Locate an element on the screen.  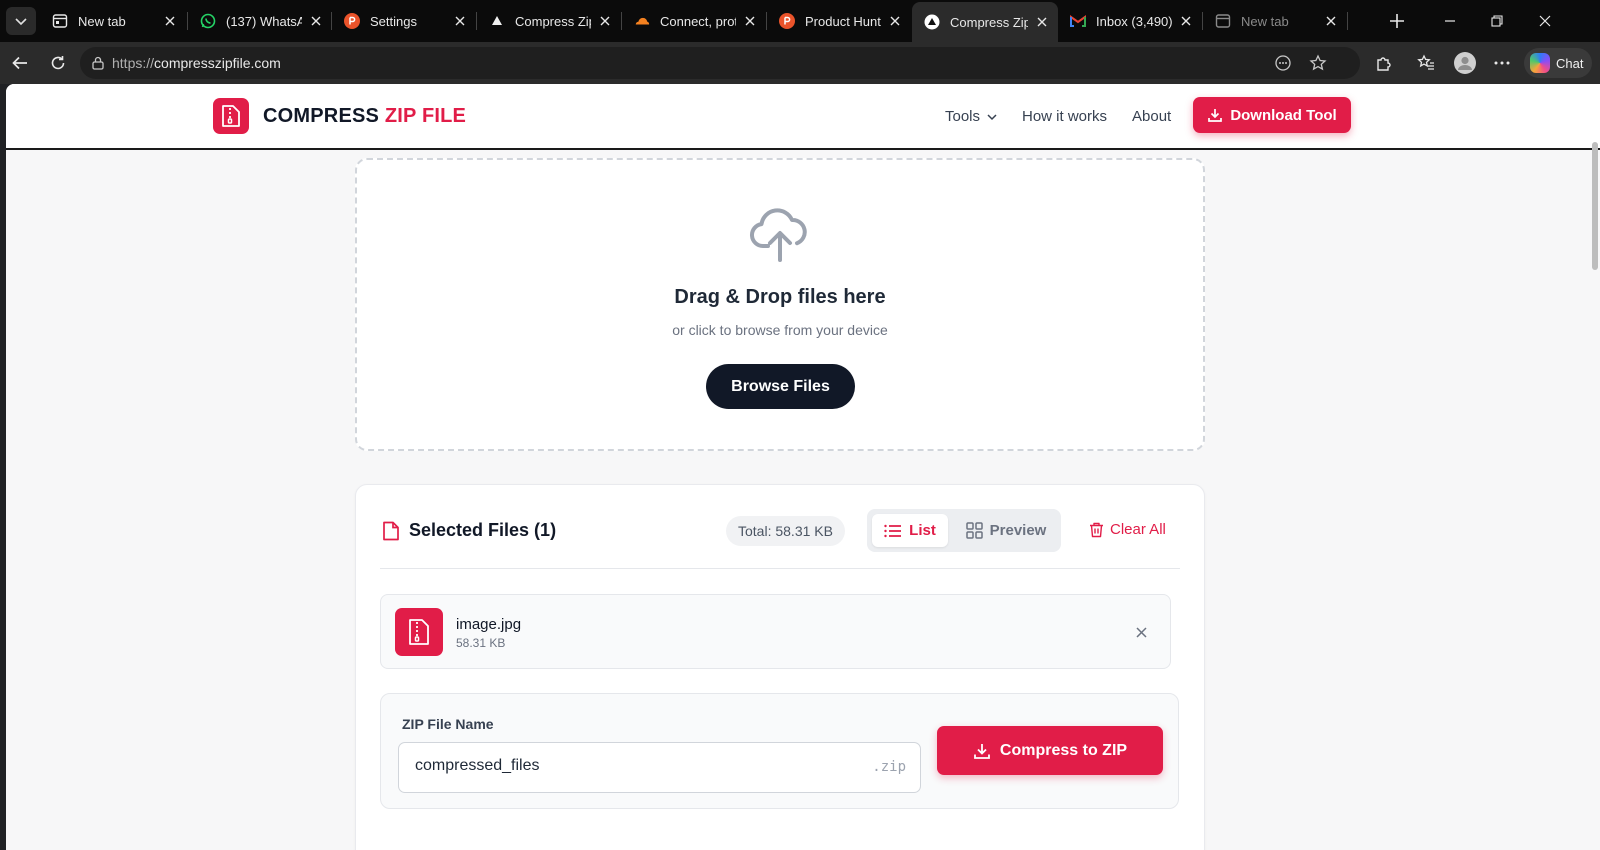
file-name: image.jpg is located at coordinates (489, 624).